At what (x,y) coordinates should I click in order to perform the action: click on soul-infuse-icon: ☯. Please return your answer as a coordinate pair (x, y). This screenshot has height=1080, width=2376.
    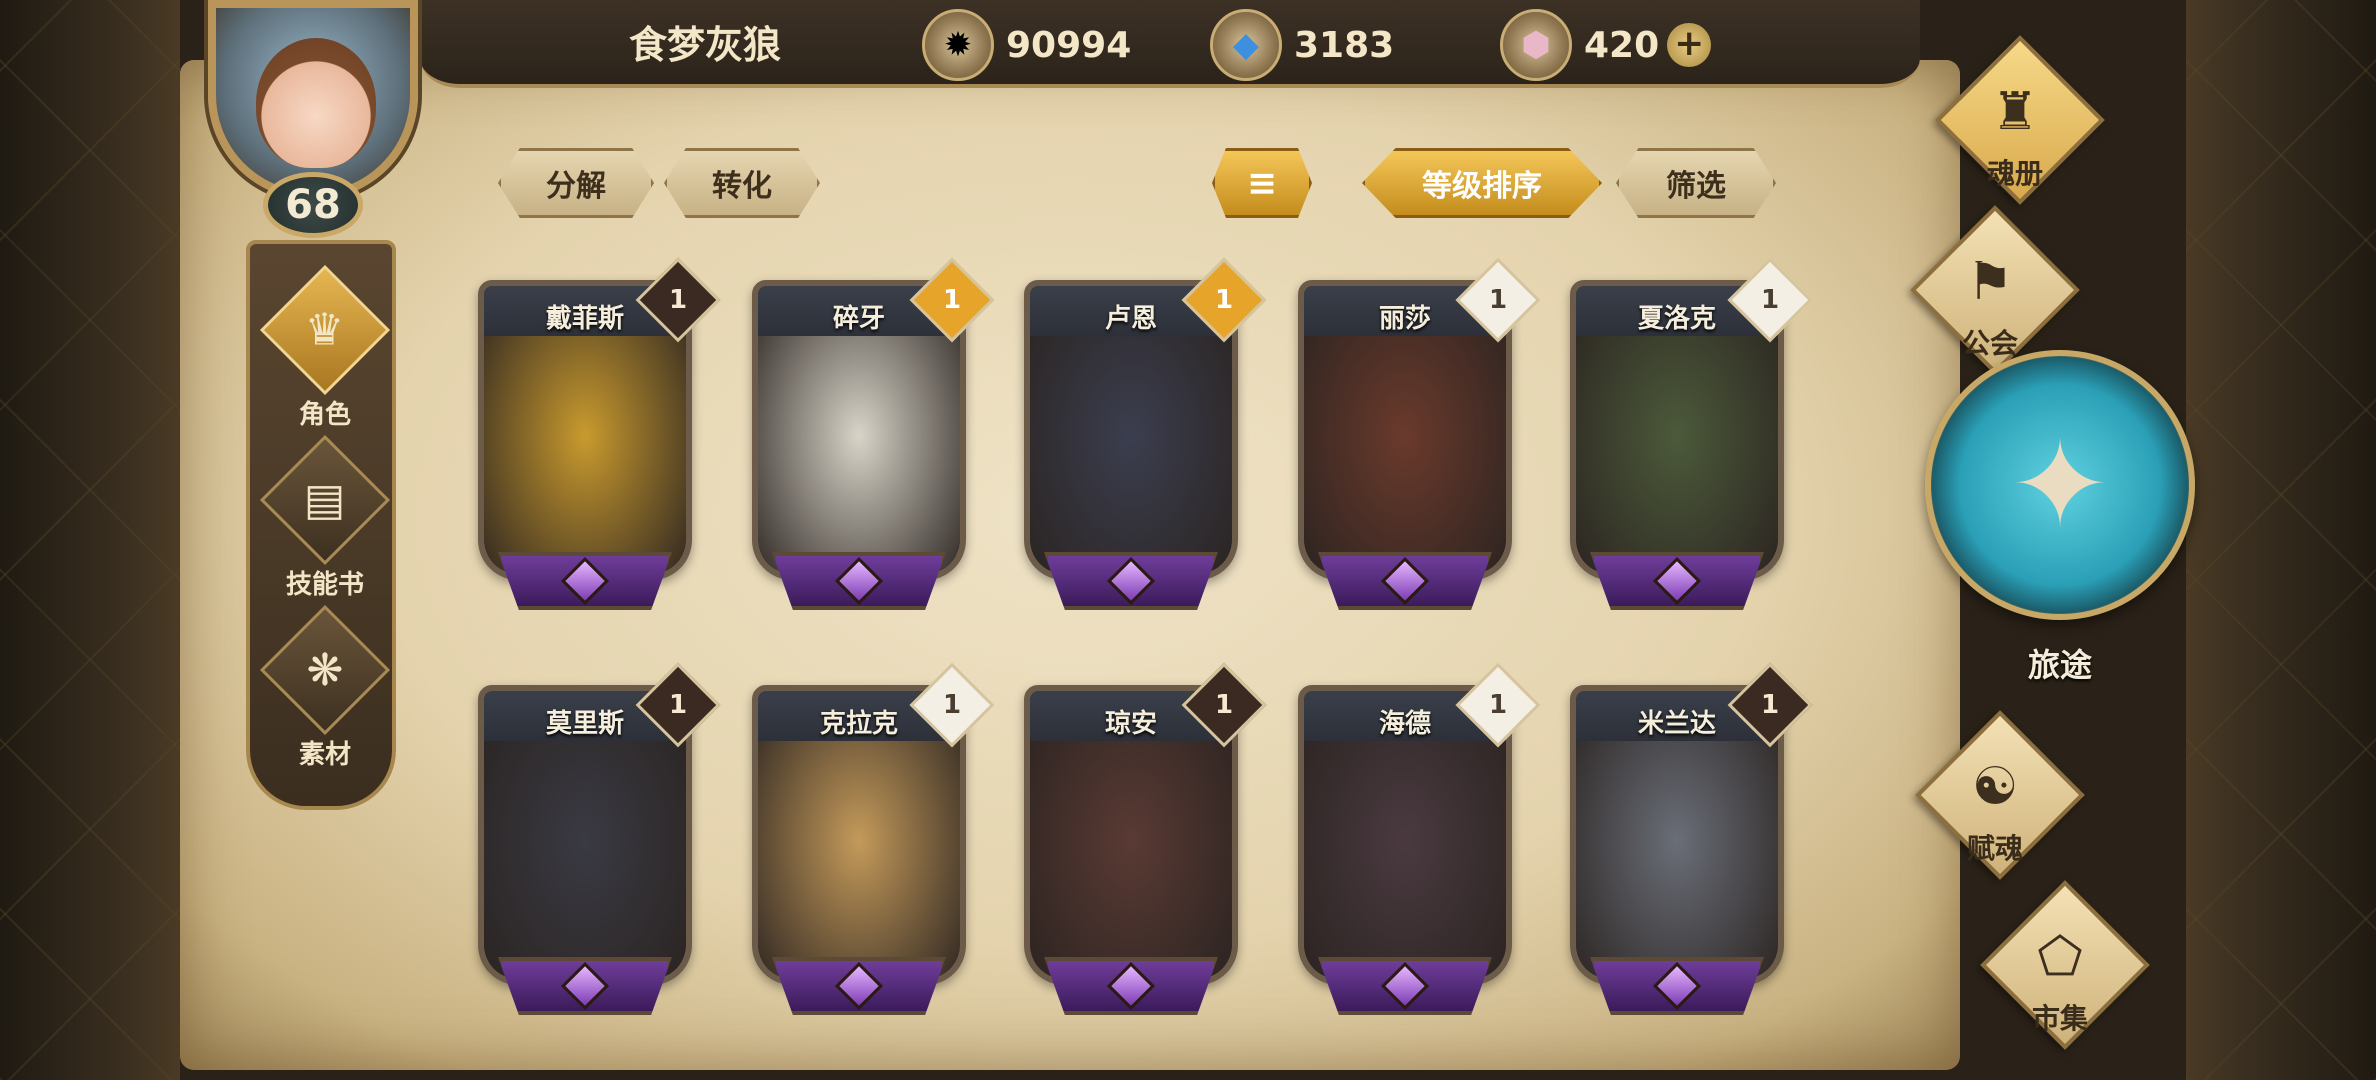
    Looking at the image, I should click on (1995, 787).